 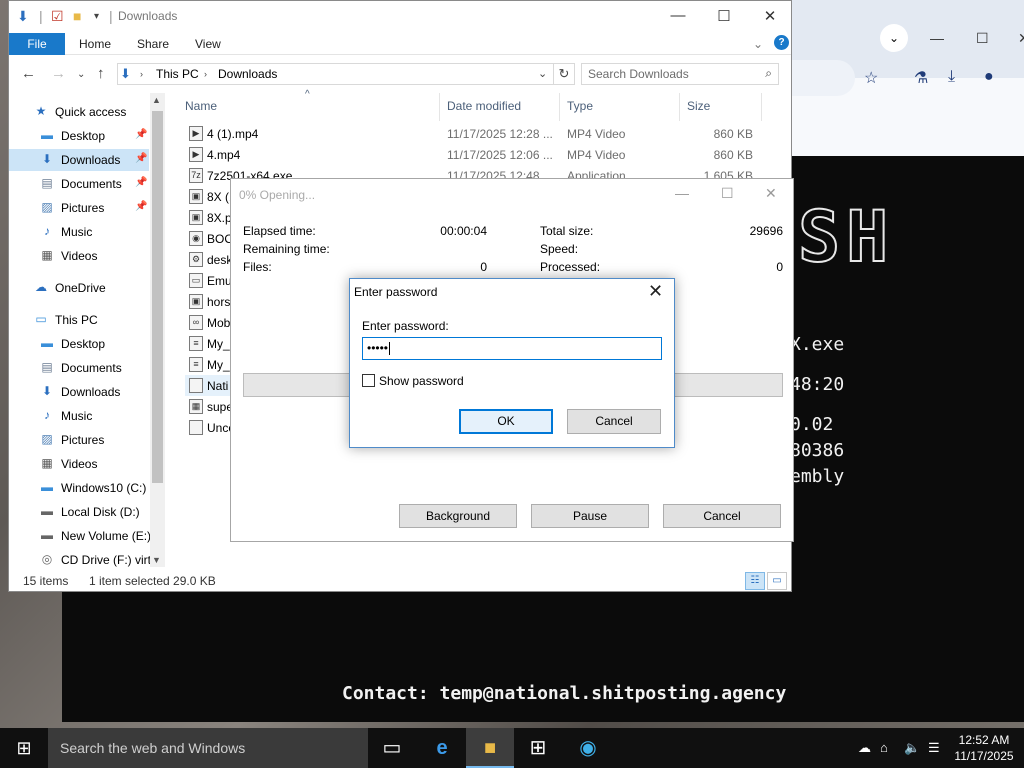 I want to click on up-button: ↑, so click(x=101, y=73).